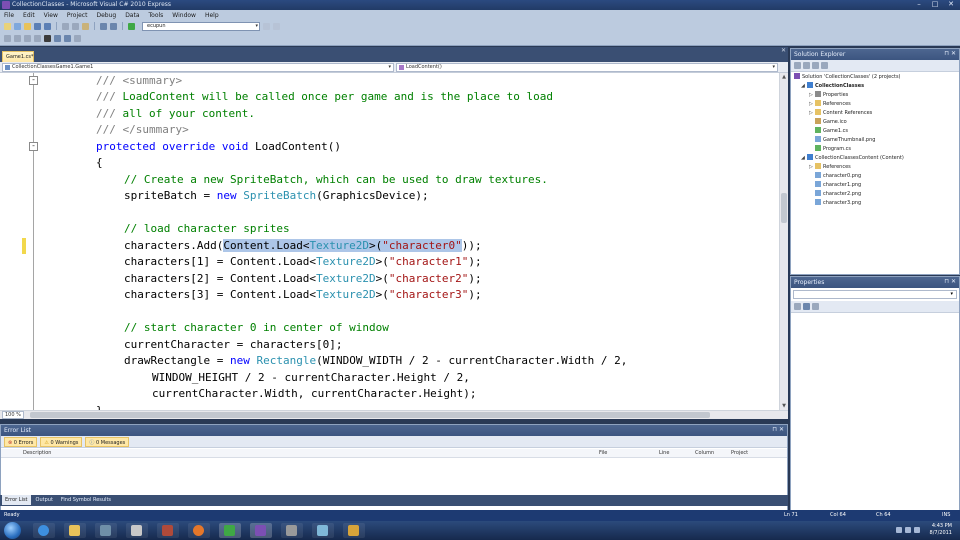 This screenshot has height=540, width=960. I want to click on solution-config-combo: ecupun ▾, so click(201, 26).